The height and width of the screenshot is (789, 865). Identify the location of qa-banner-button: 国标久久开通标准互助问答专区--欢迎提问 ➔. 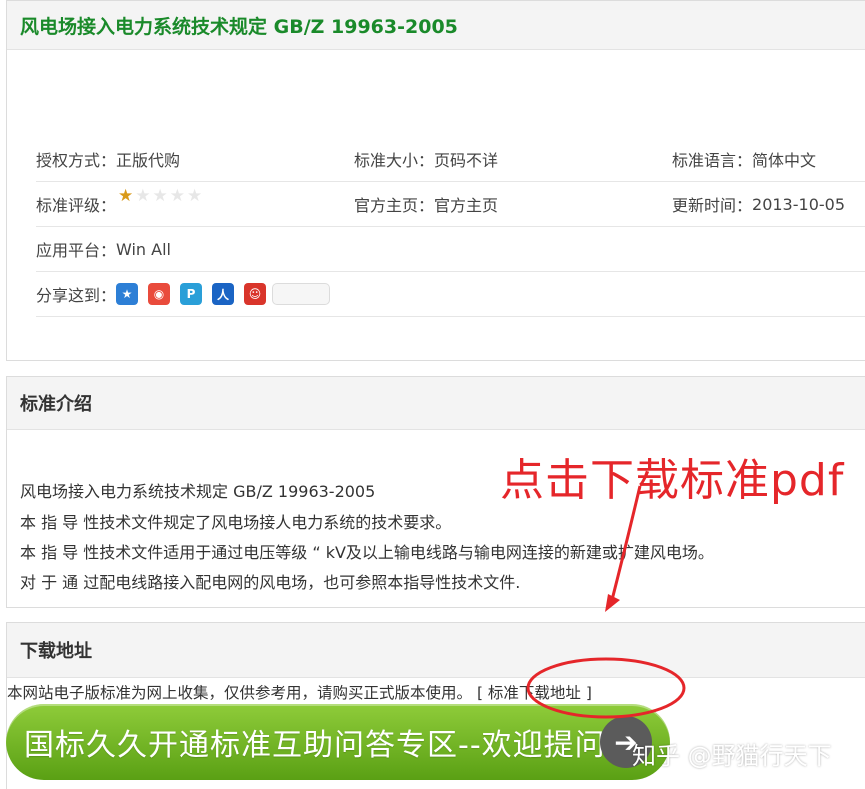
(338, 742).